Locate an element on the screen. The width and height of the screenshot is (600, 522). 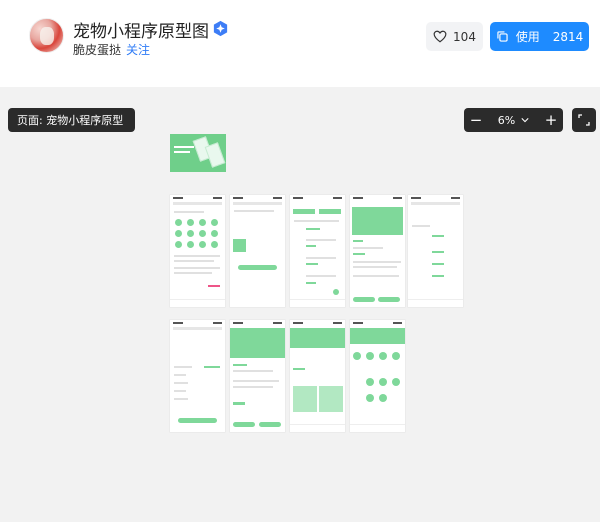
zoom-in-button: + is located at coordinates (551, 120).